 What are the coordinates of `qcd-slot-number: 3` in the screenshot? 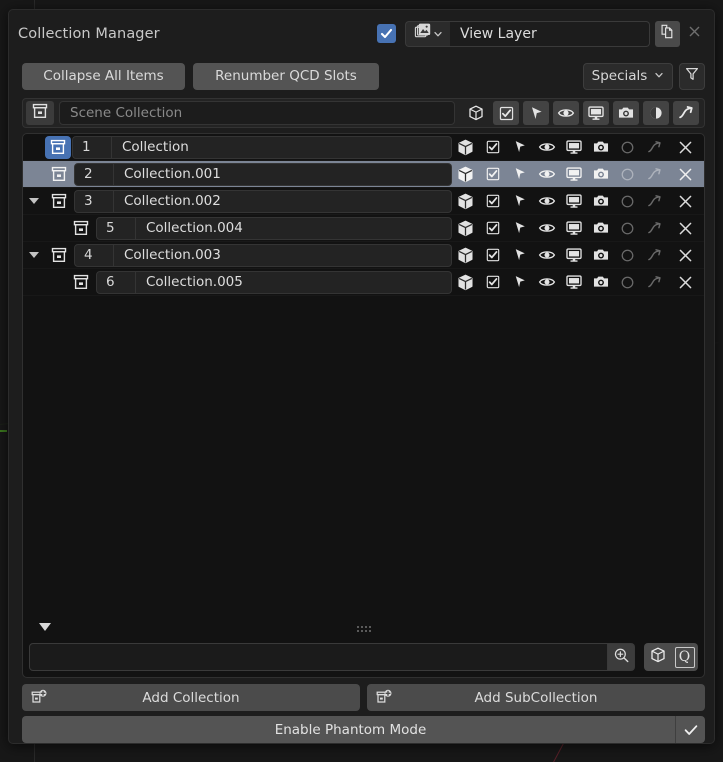 It's located at (94, 201).